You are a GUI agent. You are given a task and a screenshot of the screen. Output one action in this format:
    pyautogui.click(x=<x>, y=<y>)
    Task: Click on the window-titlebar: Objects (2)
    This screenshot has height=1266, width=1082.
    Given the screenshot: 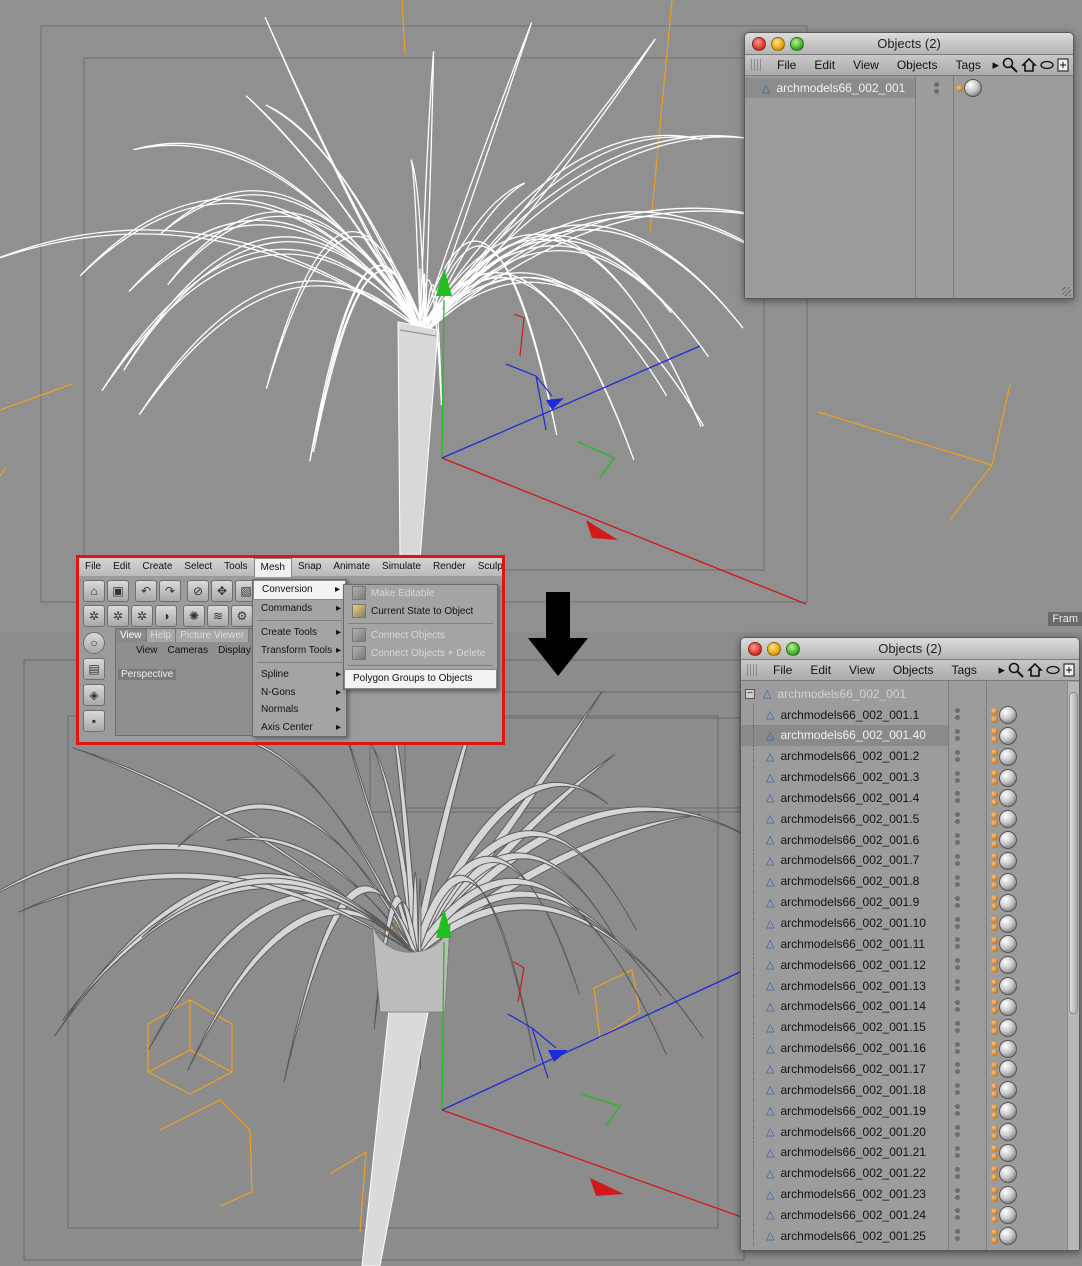 What is the action you would take?
    pyautogui.click(x=910, y=649)
    